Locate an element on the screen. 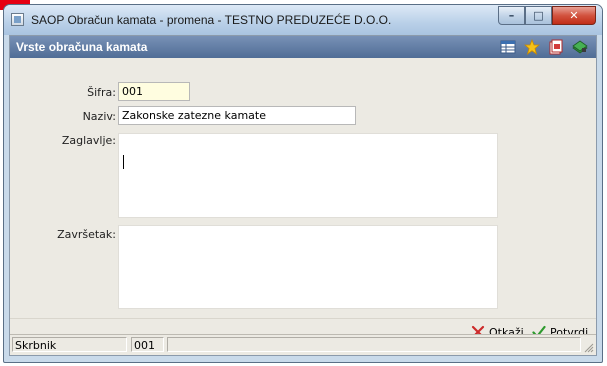 Image resolution: width=607 pixels, height=366 pixels. export-icon is located at coordinates (556, 47).